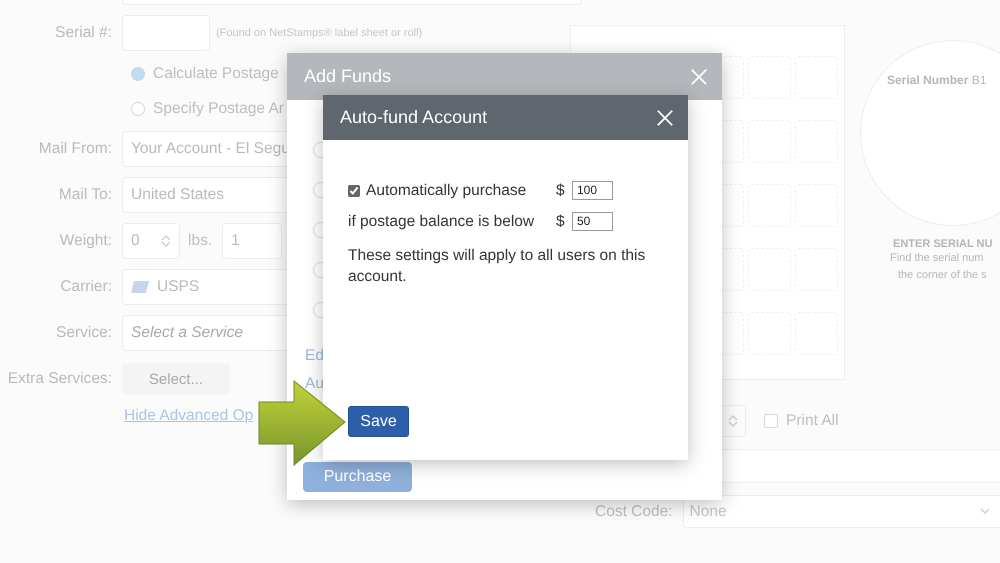 The height and width of the screenshot is (563, 1000). Describe the element at coordinates (151, 241) in the screenshot. I see `number-field: 0` at that location.